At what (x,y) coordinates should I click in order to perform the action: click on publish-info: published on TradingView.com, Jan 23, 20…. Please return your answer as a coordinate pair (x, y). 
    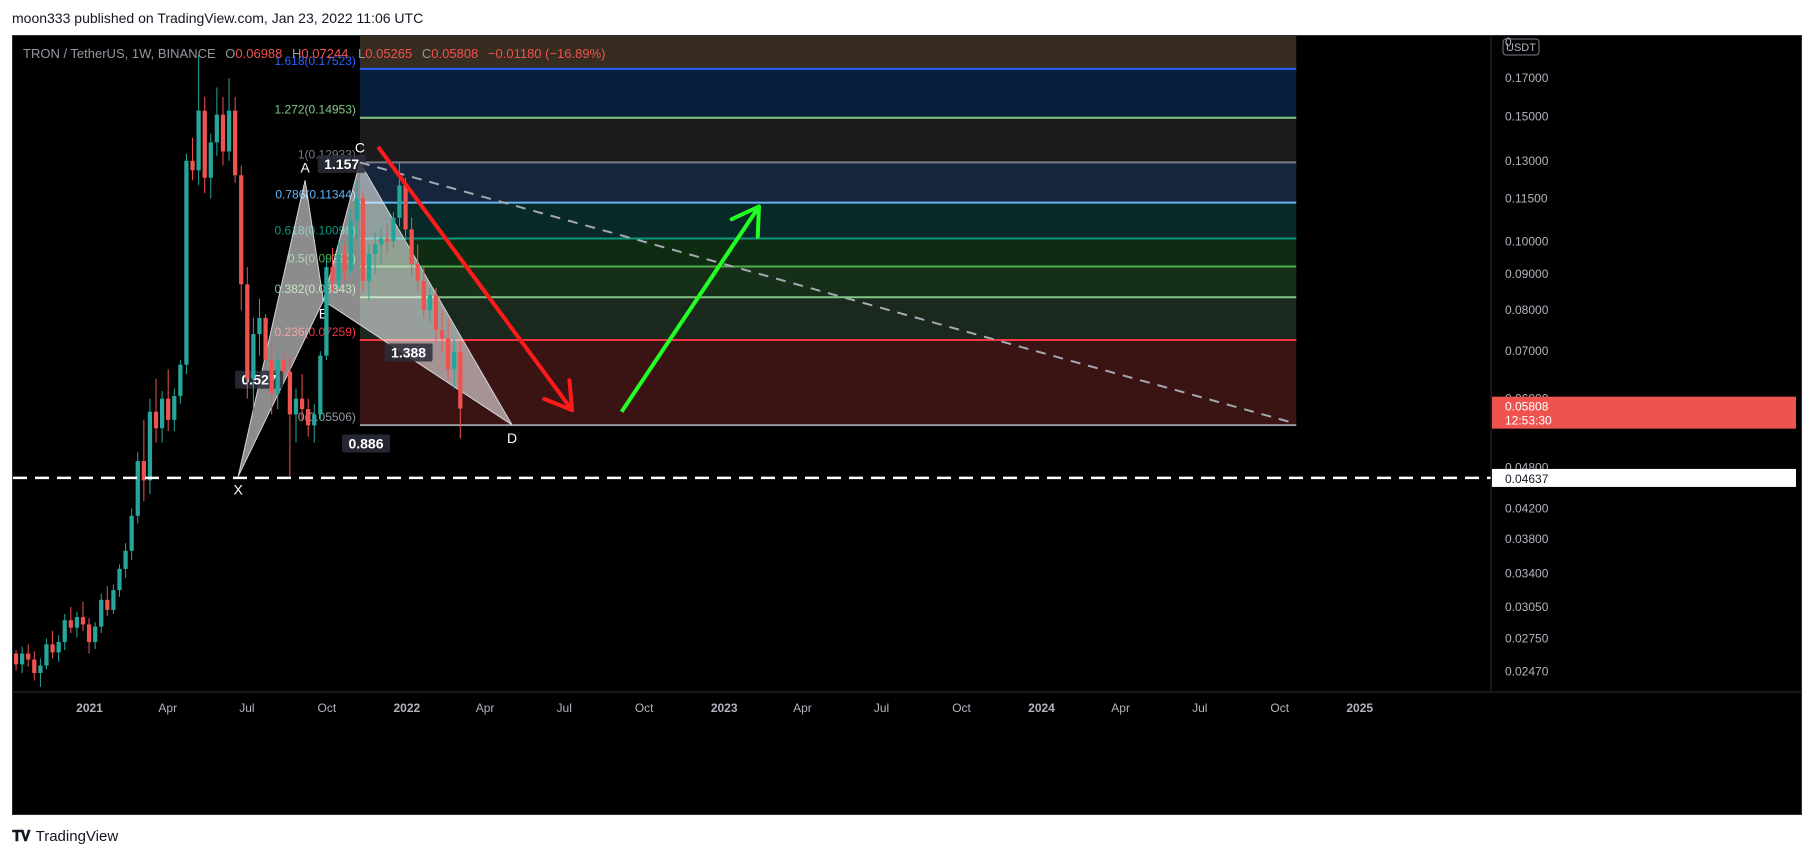
    Looking at the image, I should click on (249, 18).